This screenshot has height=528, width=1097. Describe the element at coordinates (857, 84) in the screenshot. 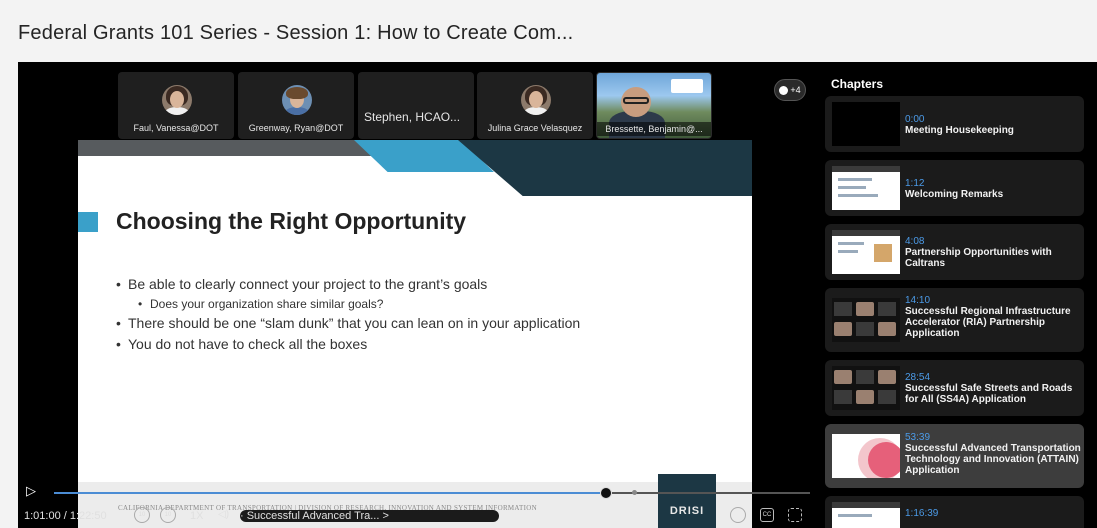

I see `chapters-title: Chapters` at that location.